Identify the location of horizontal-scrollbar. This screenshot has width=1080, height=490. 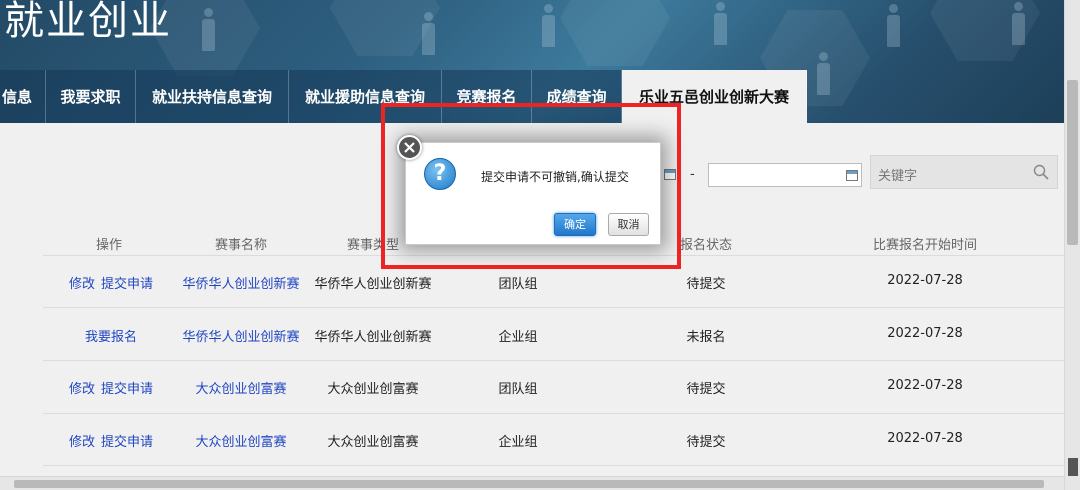
(532, 483).